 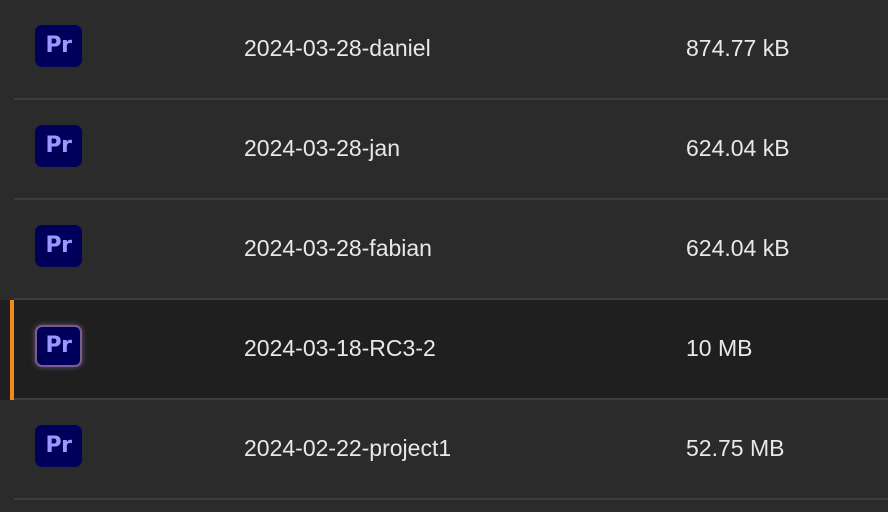 I want to click on selection-indicator, so click(x=12, y=350).